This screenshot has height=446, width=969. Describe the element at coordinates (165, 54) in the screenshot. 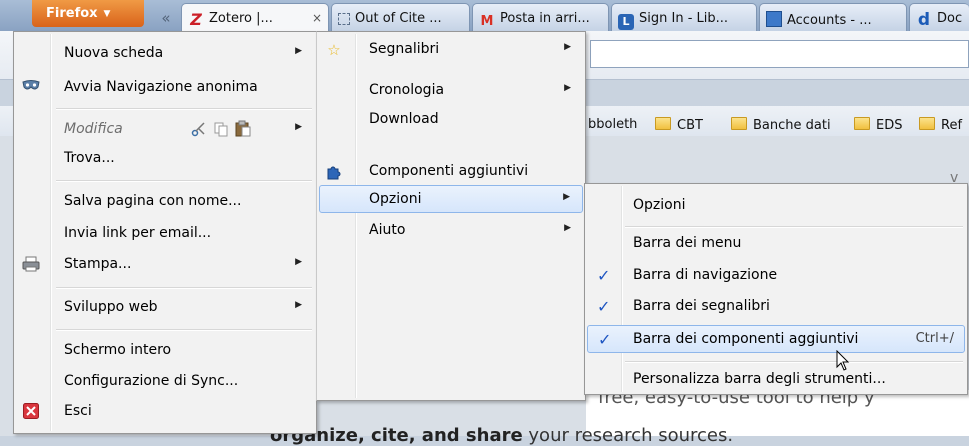

I see `menu-item-new-tab: Nuova scheda ▶` at that location.